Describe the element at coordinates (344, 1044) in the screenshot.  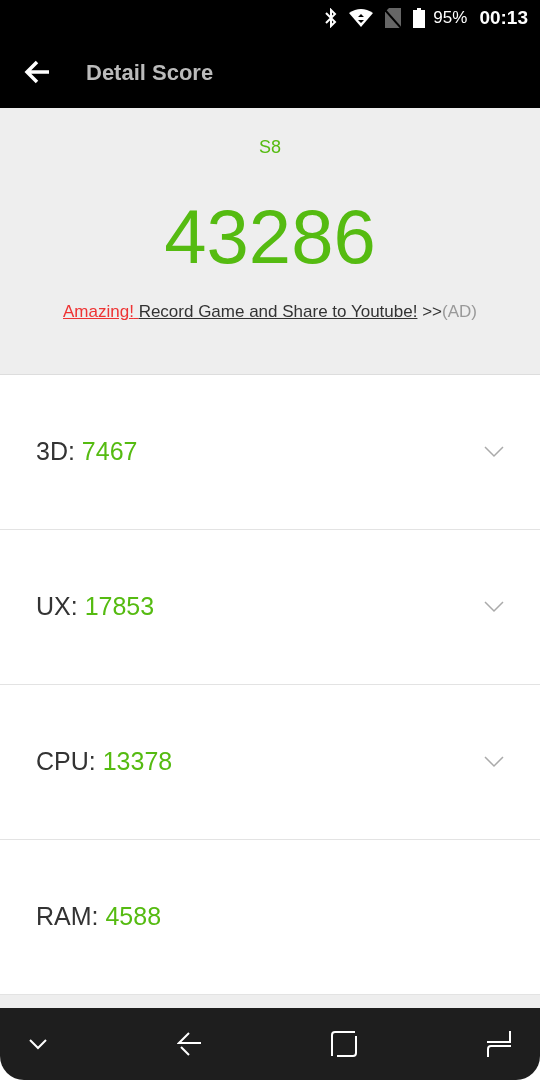
I see `home-icon` at that location.